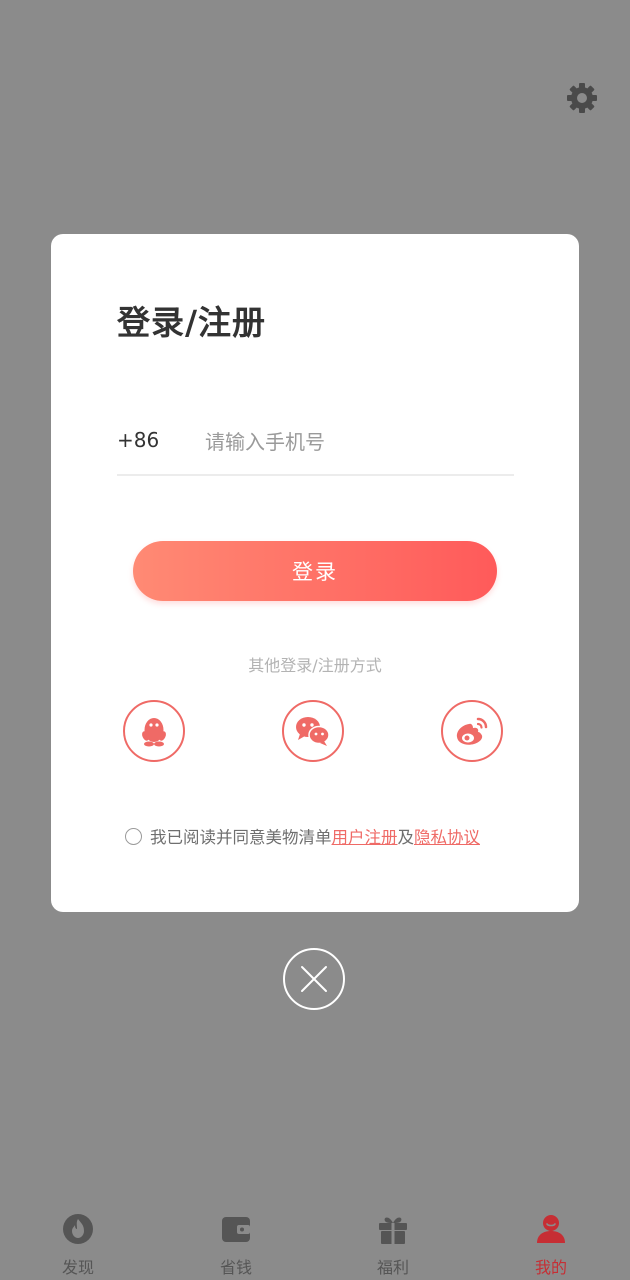 This screenshot has height=1280, width=630. What do you see at coordinates (78, 1245) in the screenshot?
I see `tab-discover: 发现` at bounding box center [78, 1245].